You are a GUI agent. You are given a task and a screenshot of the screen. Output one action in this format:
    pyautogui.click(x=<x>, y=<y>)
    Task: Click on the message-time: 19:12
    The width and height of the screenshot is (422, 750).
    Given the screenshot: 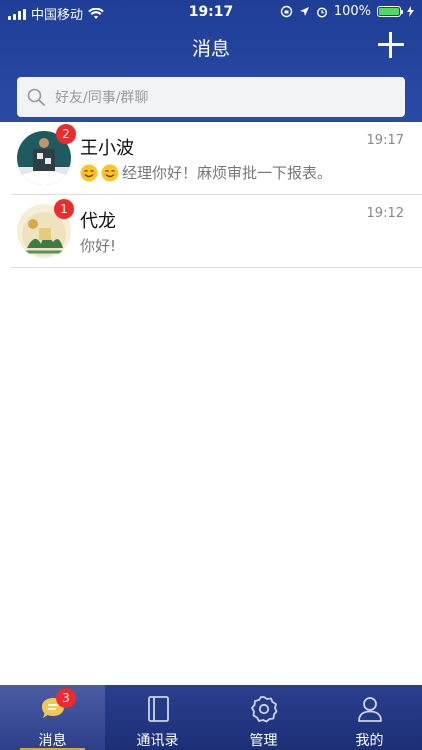 What is the action you would take?
    pyautogui.click(x=385, y=213)
    